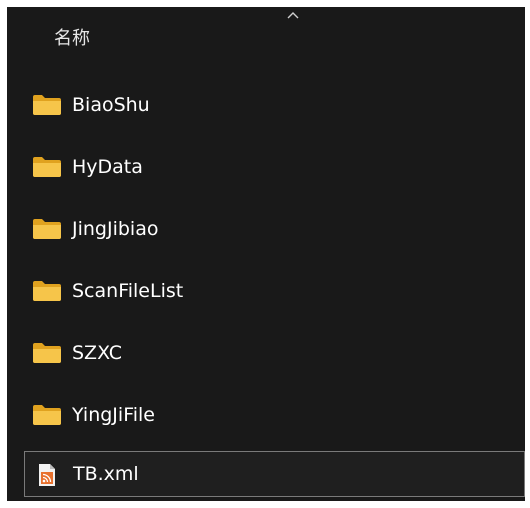 Image resolution: width=530 pixels, height=508 pixels. Describe the element at coordinates (266, 291) in the screenshot. I see `list-item: ScanFileList` at that location.